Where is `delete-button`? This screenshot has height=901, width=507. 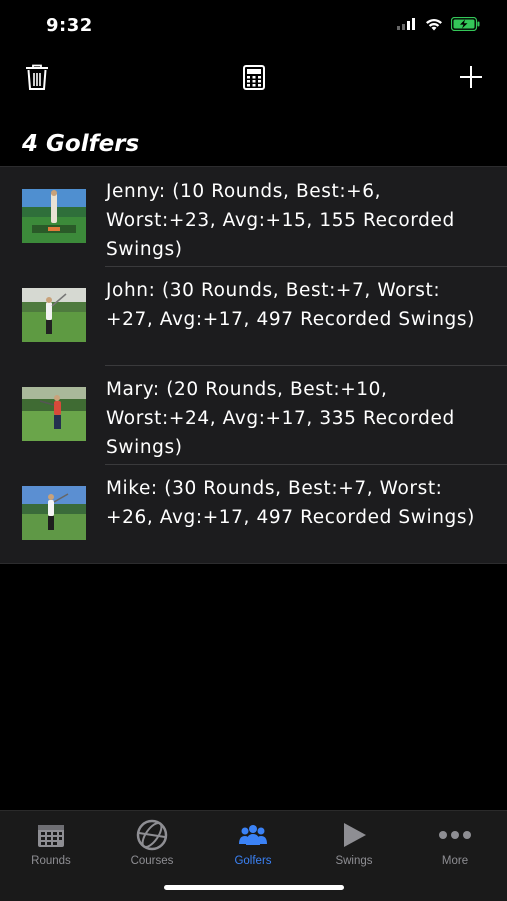 delete-button is located at coordinates (37, 77).